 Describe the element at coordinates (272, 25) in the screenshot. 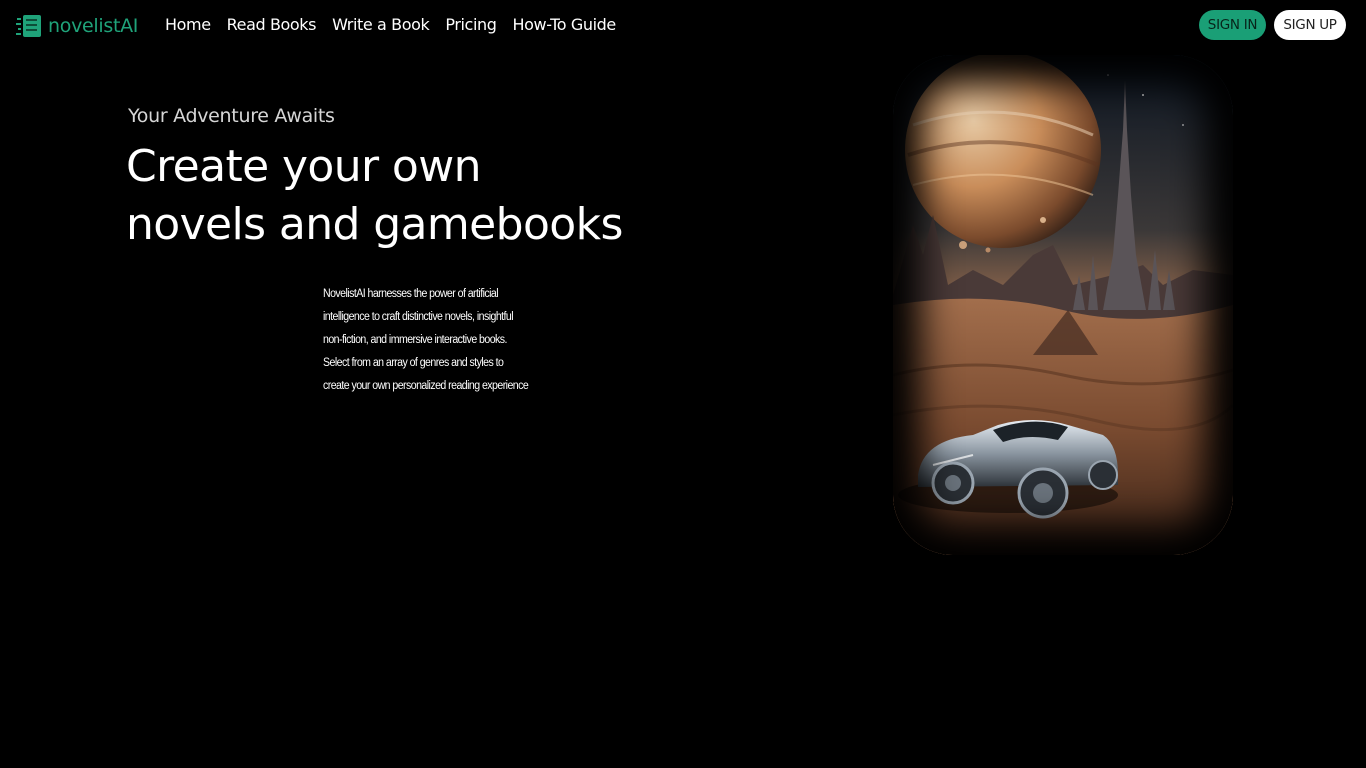

I see `nav-link-read-books: Read Books` at that location.